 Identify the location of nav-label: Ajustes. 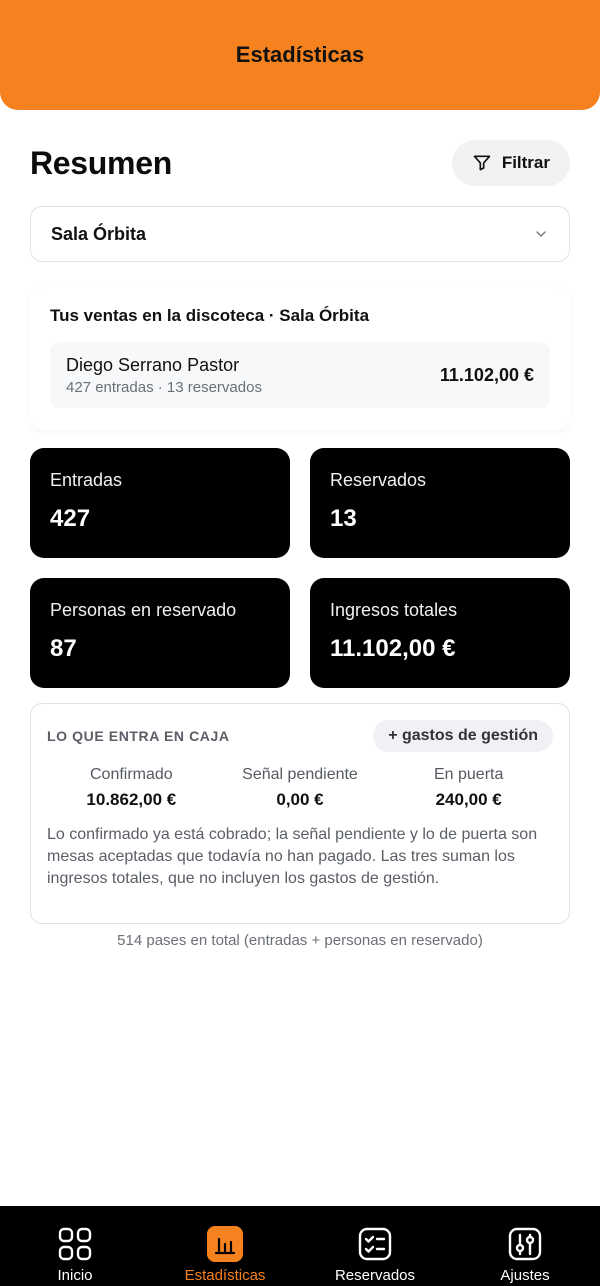
(525, 1275).